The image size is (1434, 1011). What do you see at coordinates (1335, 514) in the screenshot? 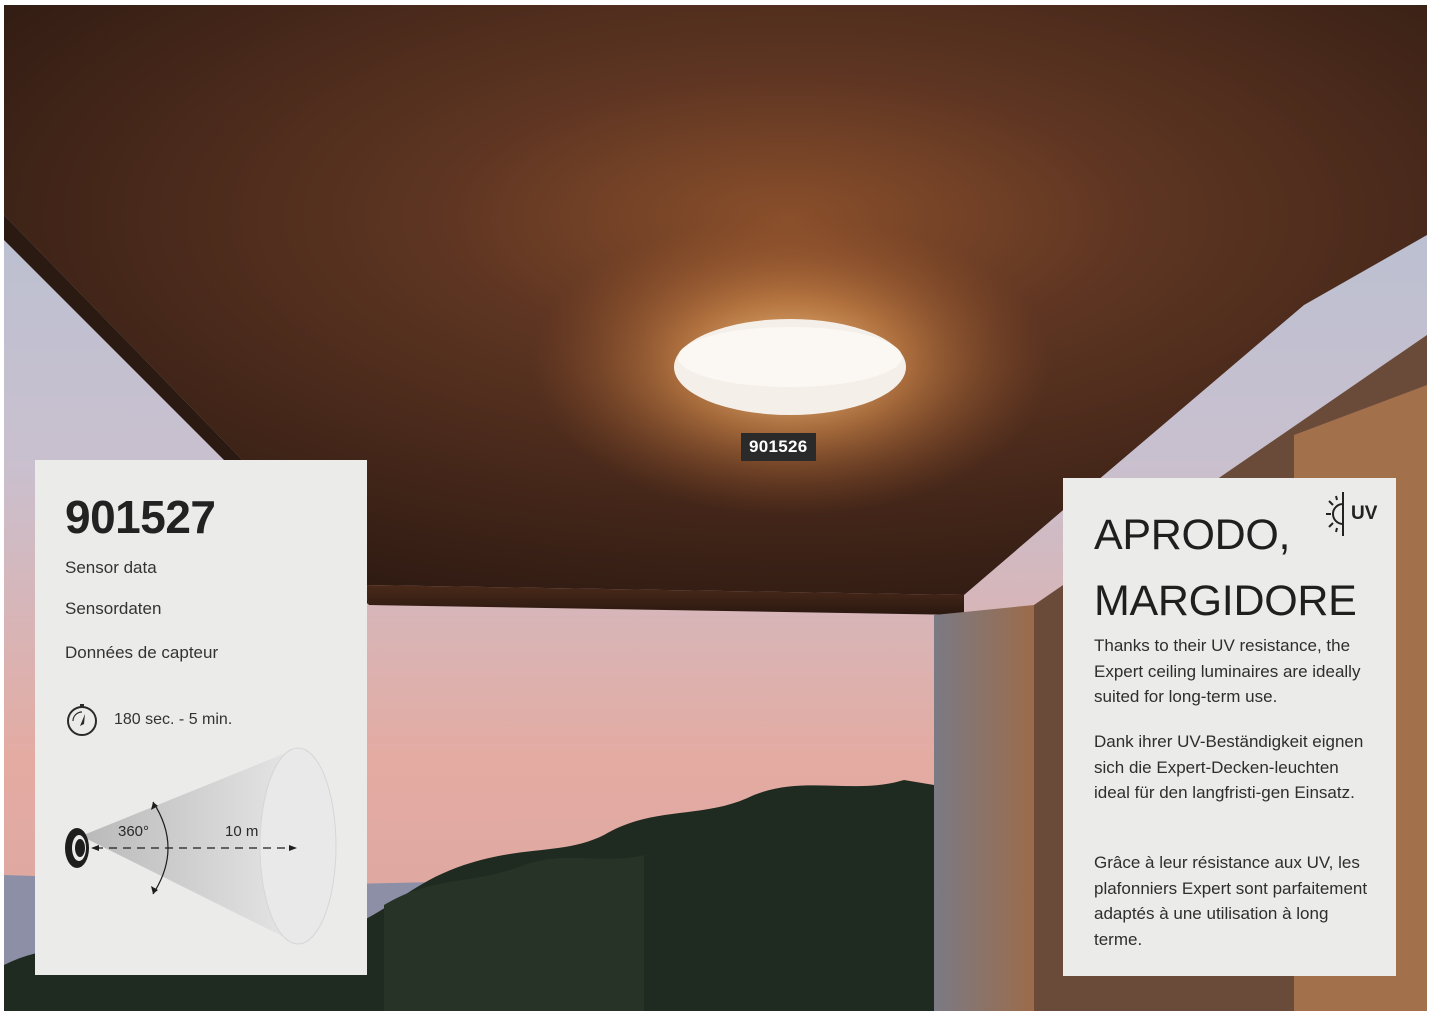
I see `uv-sun-icon` at bounding box center [1335, 514].